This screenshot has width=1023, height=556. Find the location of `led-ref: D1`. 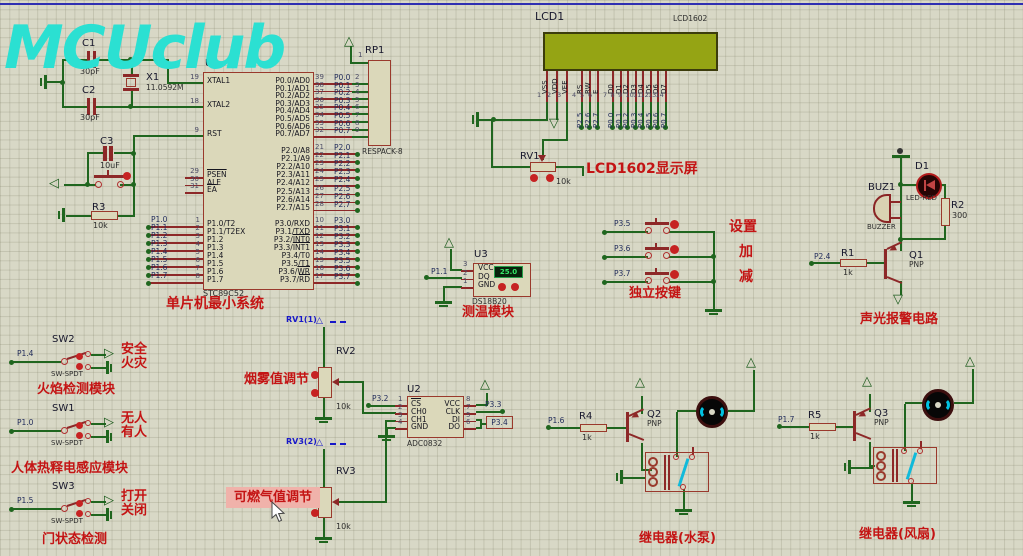

led-ref: D1 is located at coordinates (922, 166).